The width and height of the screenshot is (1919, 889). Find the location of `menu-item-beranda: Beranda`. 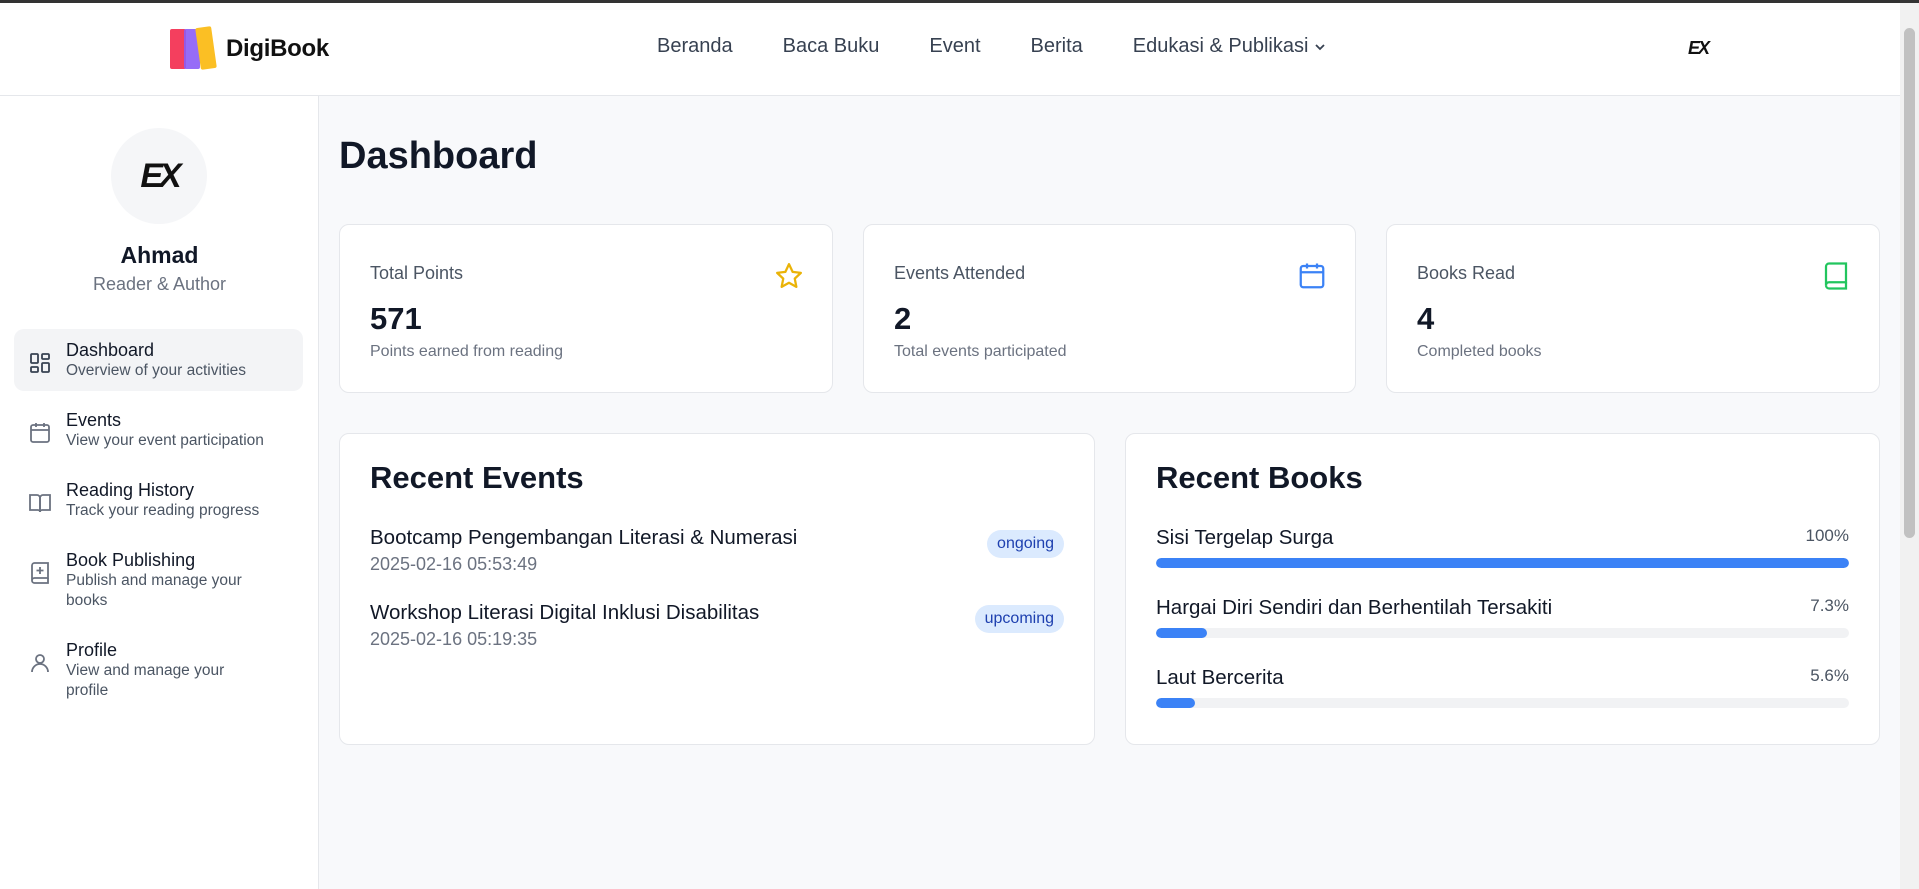

menu-item-beranda: Beranda is located at coordinates (695, 46).